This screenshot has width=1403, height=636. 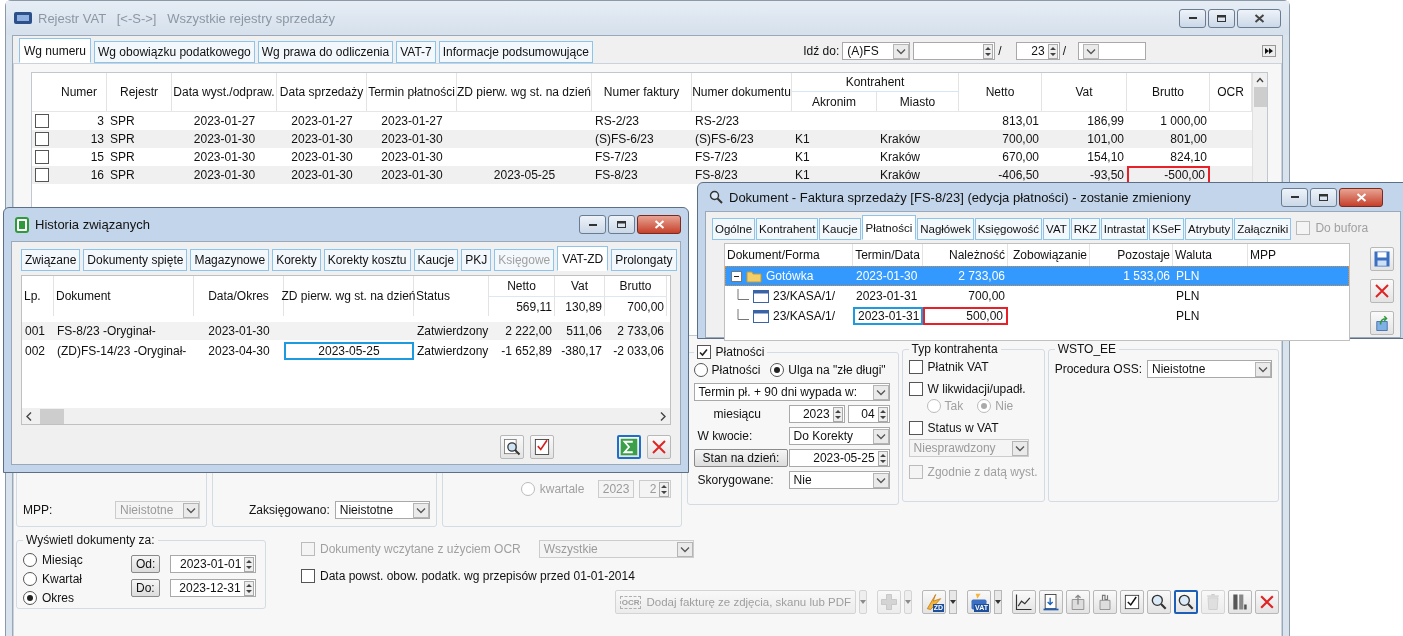 I want to click on table-cell-text: PLN, so click(x=1188, y=276).